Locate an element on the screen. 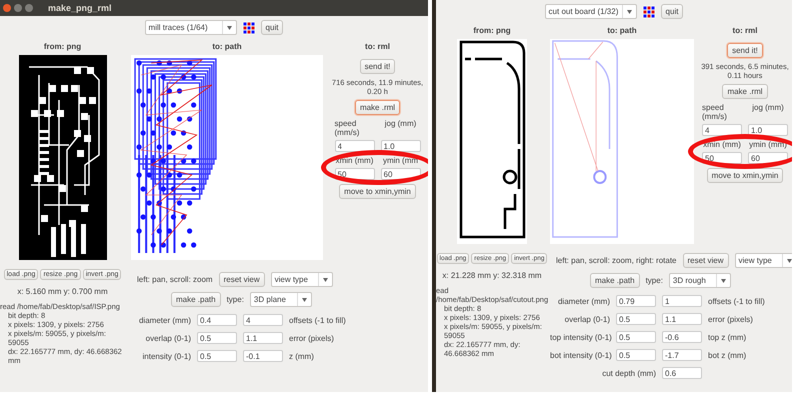  field-label: ymin (mm is located at coordinates (400, 160).